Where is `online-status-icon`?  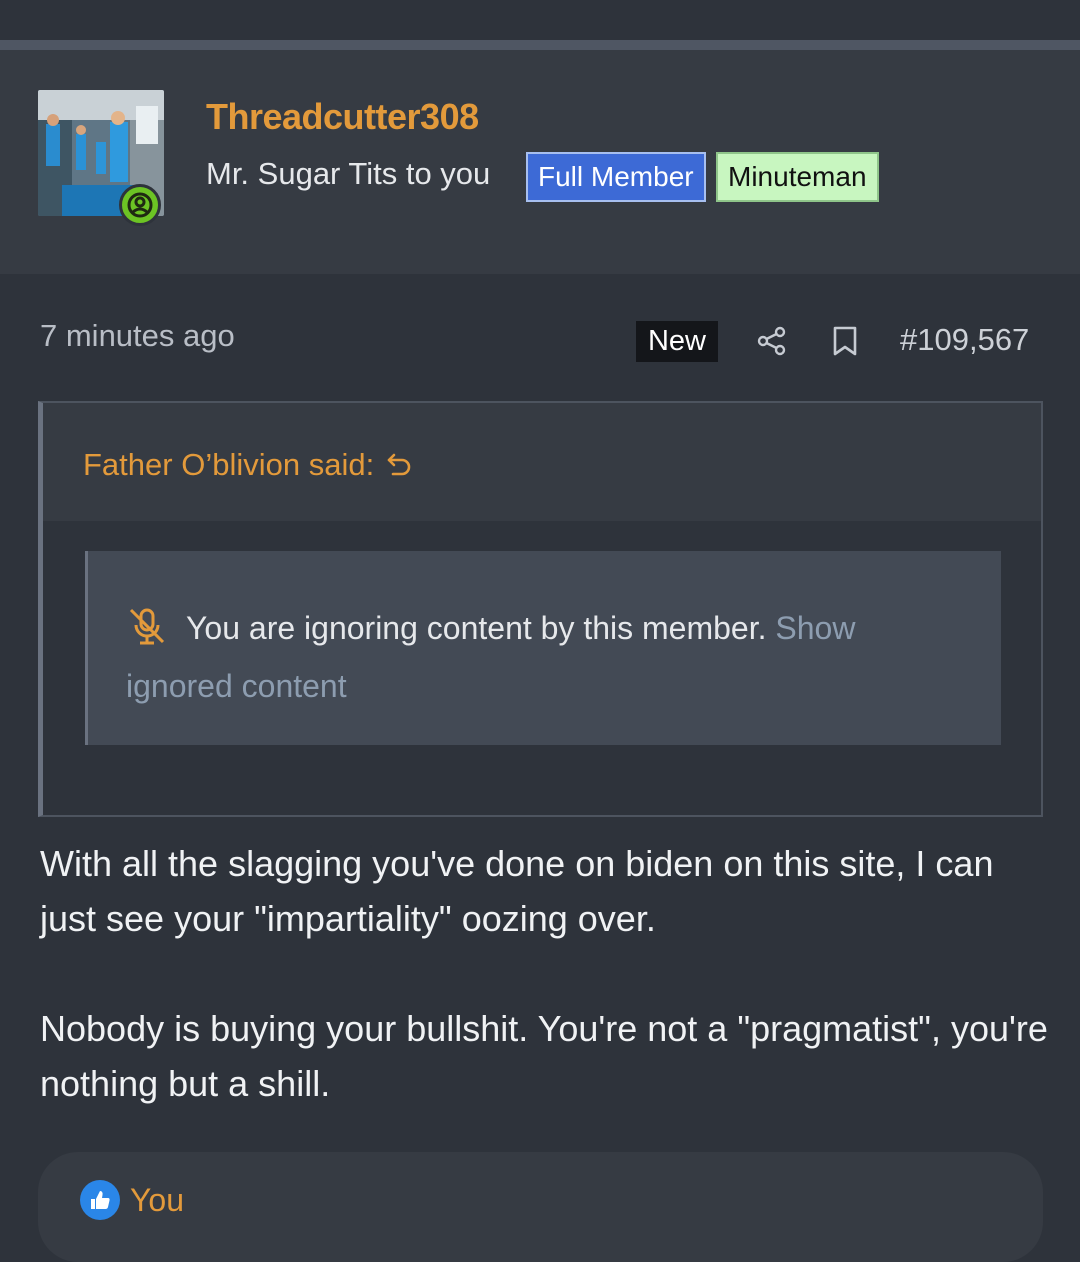 online-status-icon is located at coordinates (140, 205).